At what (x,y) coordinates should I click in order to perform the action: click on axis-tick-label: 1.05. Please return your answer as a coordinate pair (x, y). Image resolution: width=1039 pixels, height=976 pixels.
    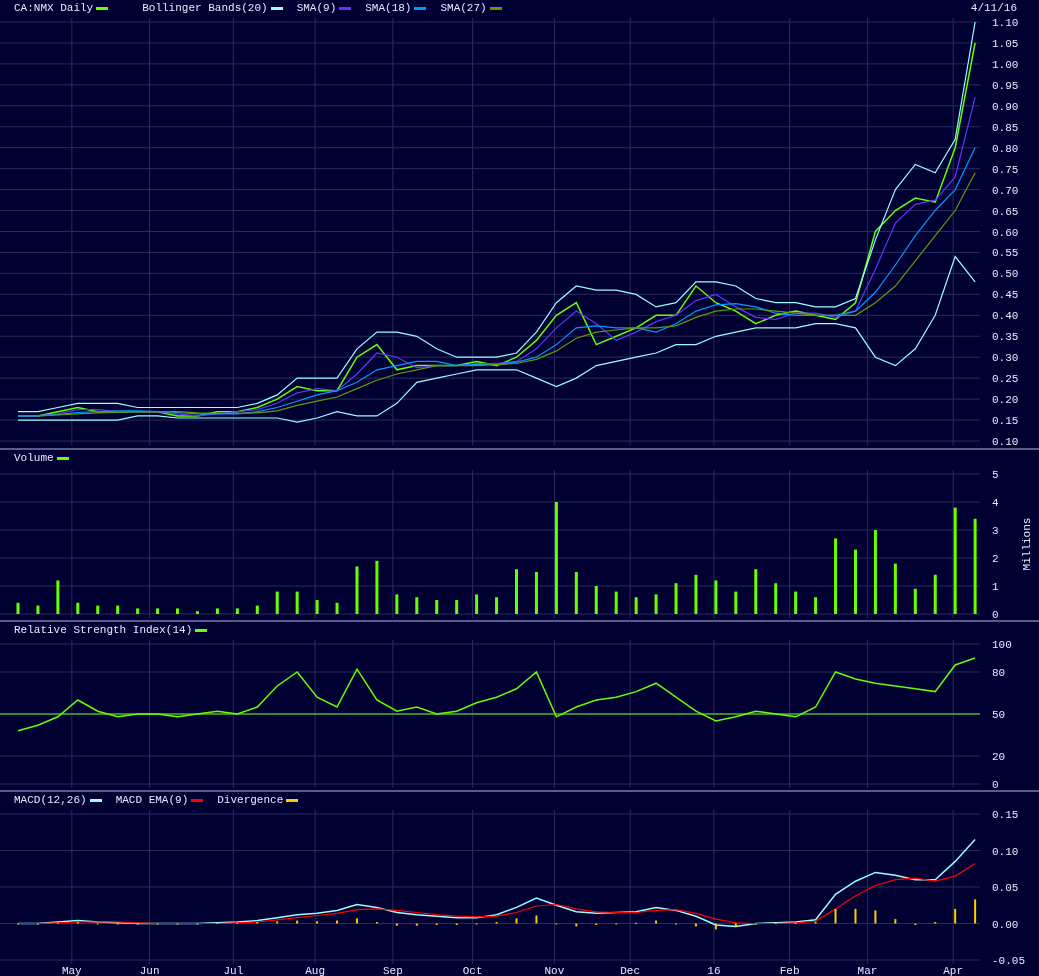
    Looking at the image, I should click on (1005, 43).